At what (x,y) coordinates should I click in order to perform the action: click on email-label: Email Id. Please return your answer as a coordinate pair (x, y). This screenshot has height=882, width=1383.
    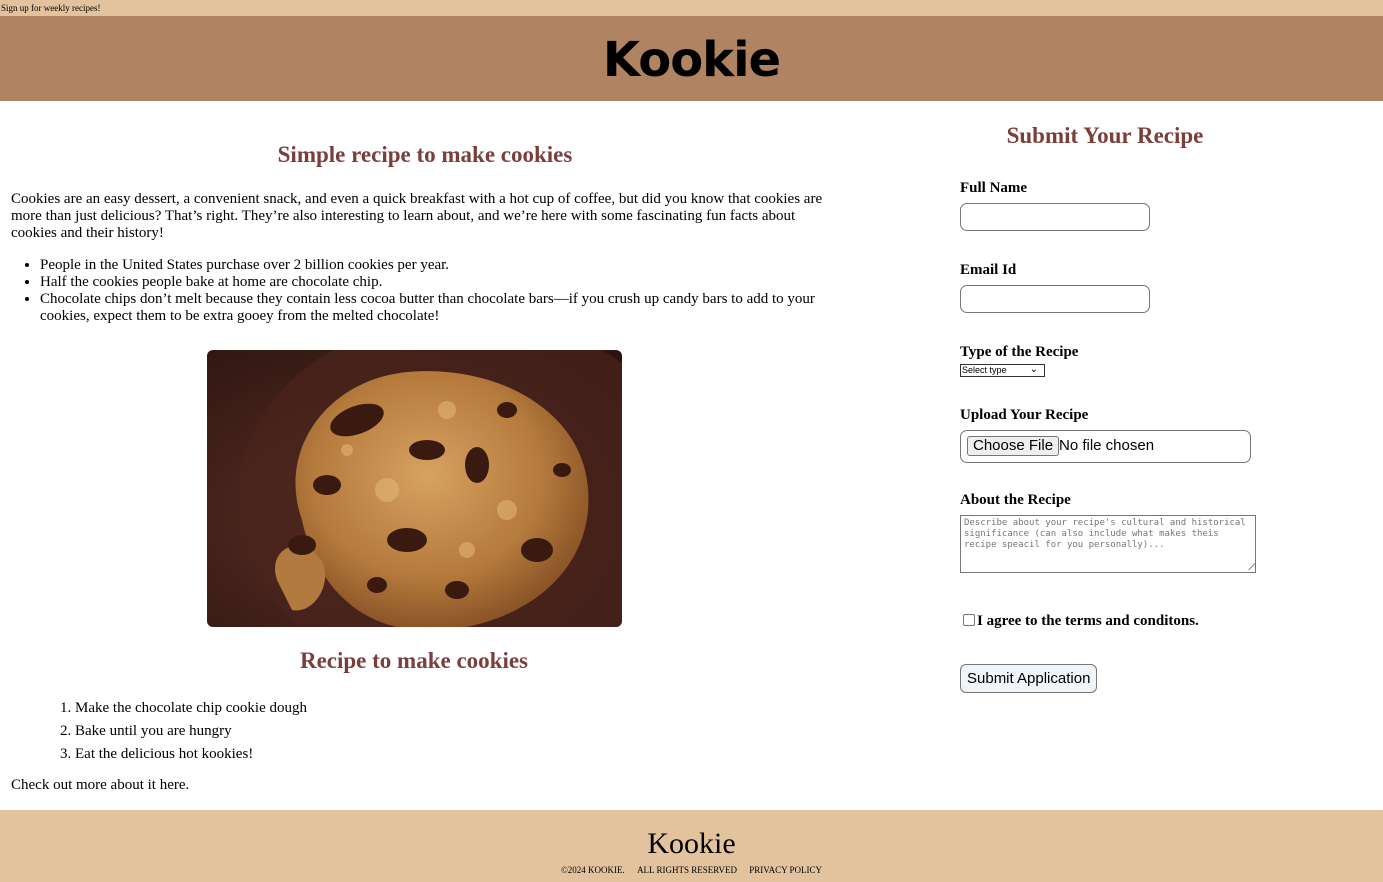
    Looking at the image, I should click on (988, 270).